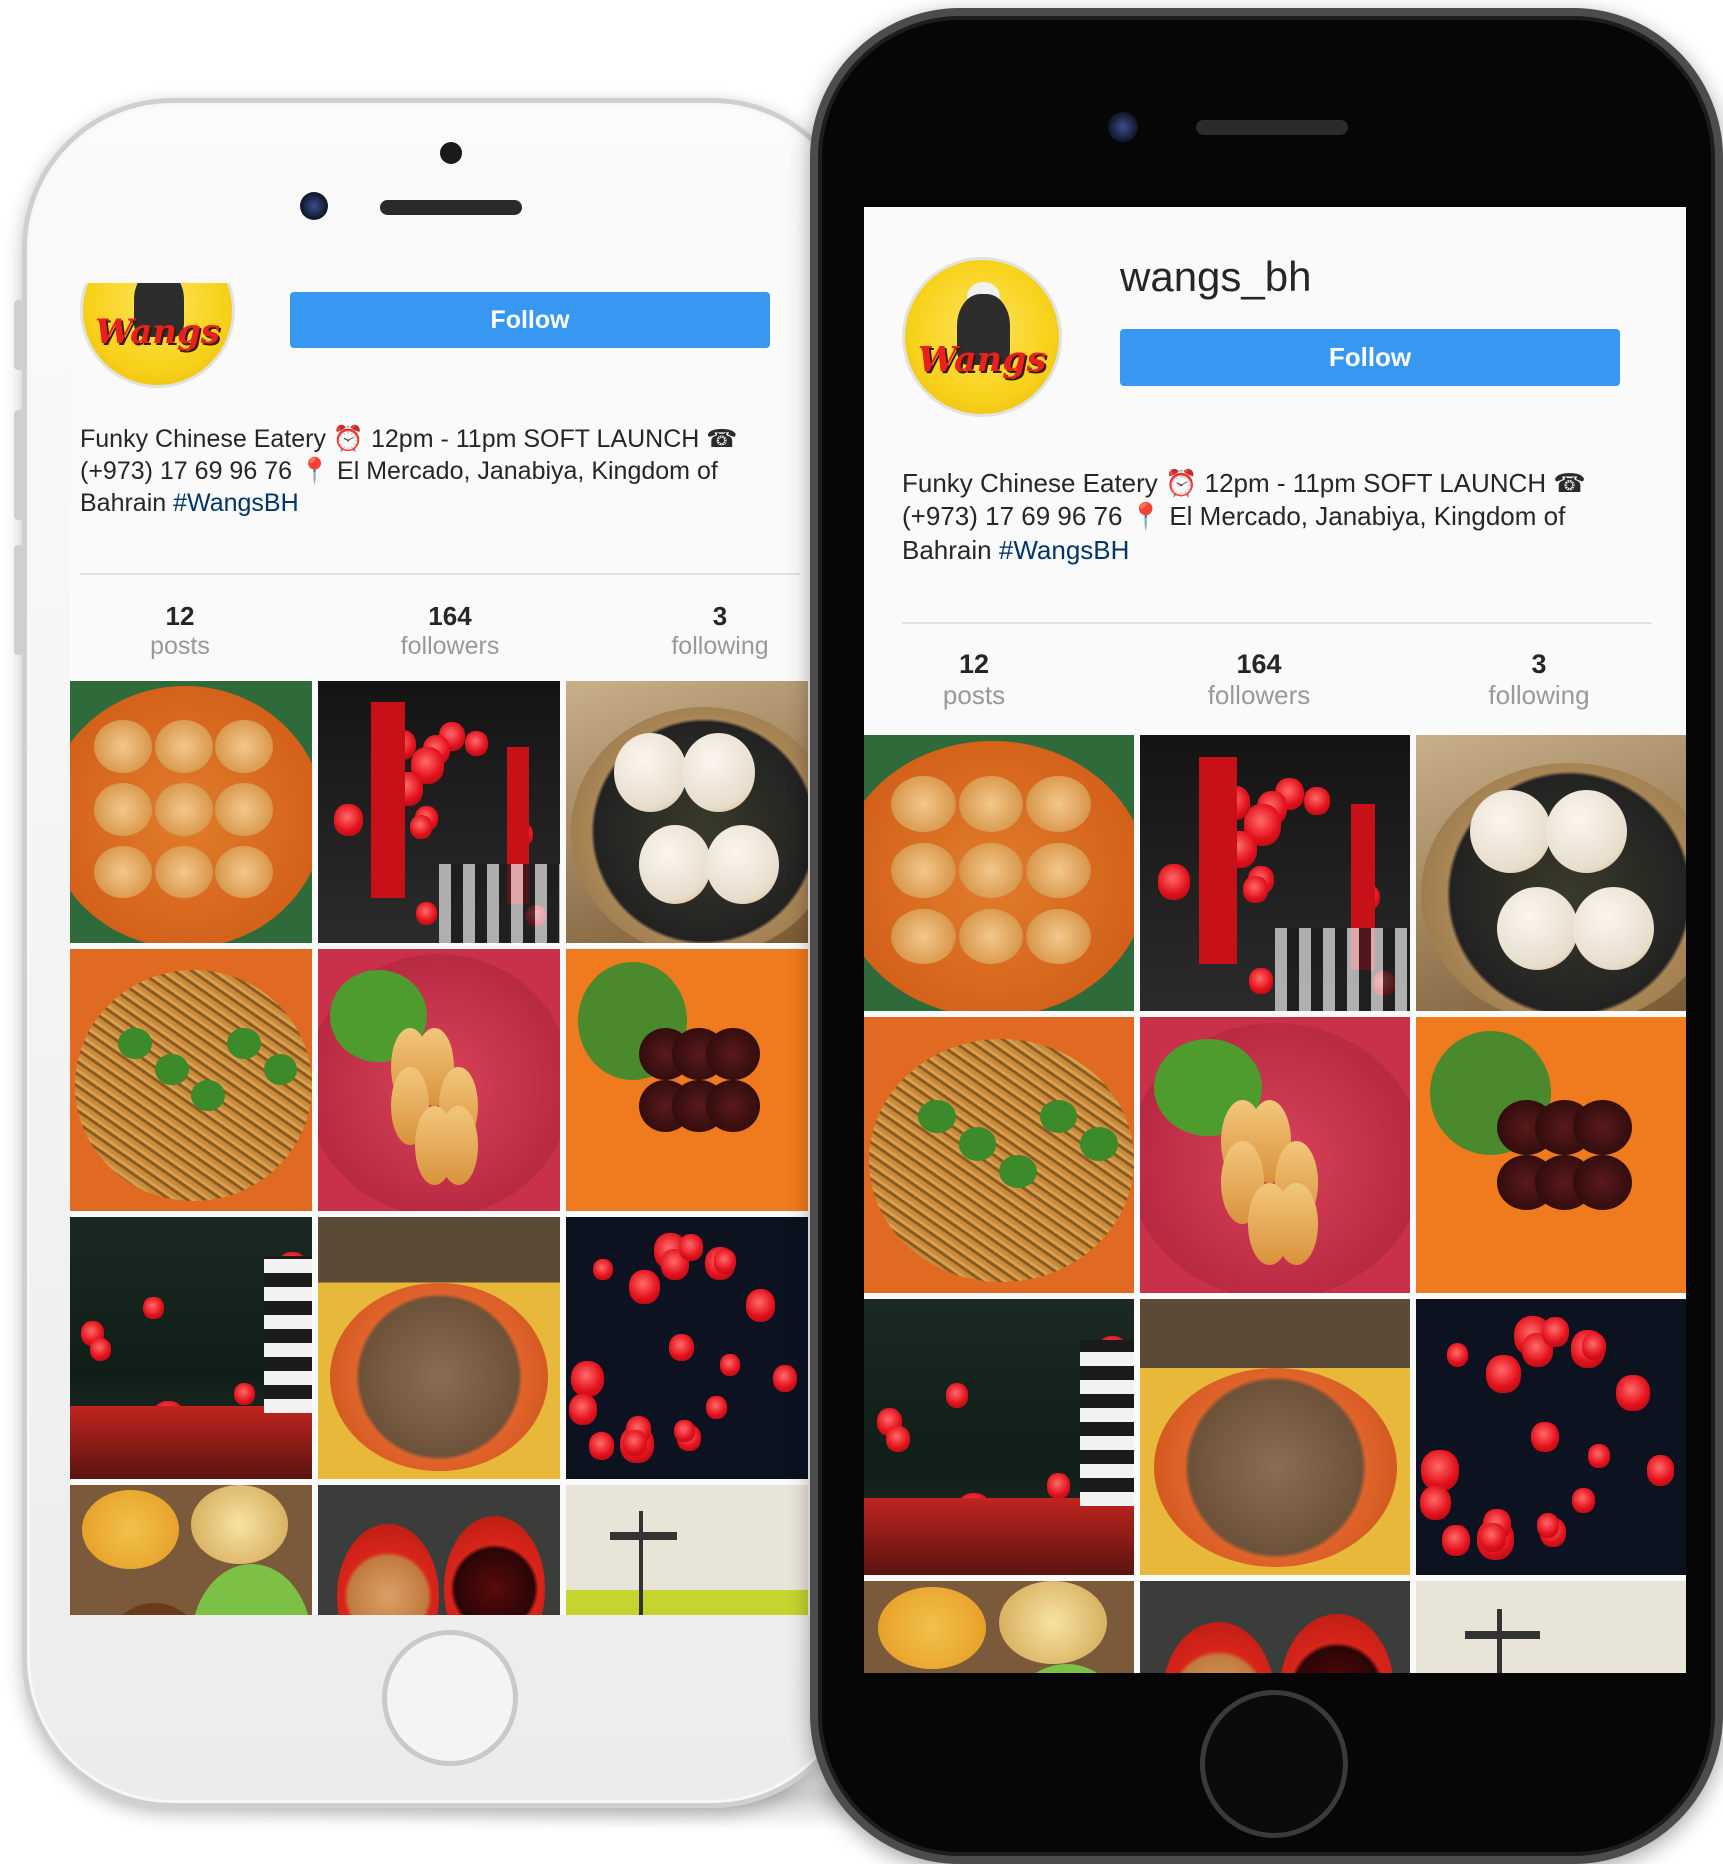  I want to click on bamboo-basket, so click(689, 825).